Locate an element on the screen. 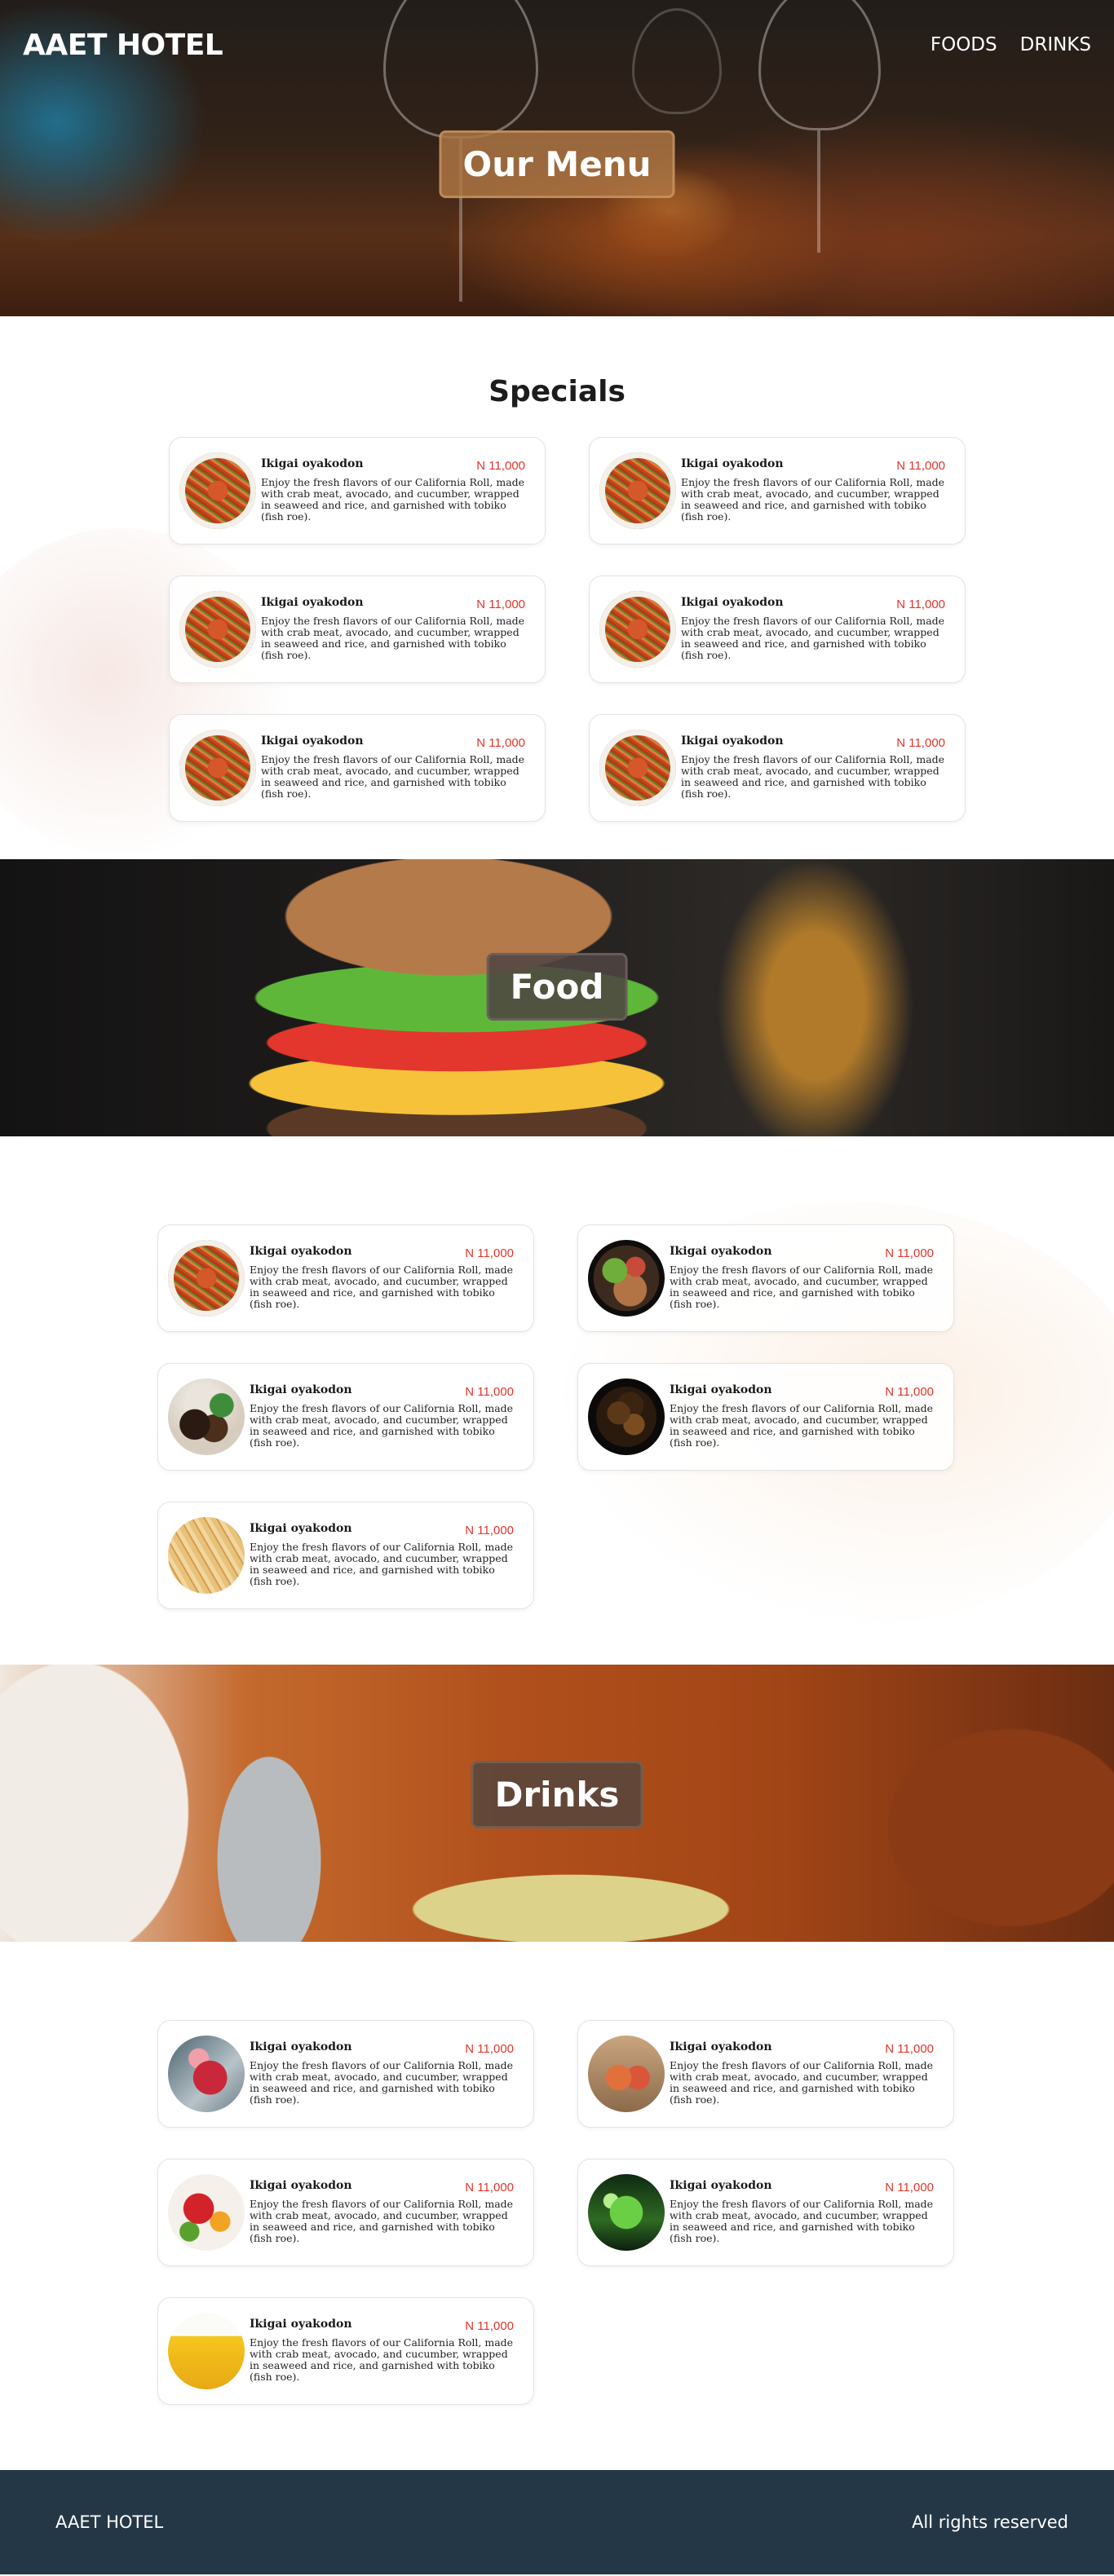 The width and height of the screenshot is (1114, 2576). pasta-dish-image is located at coordinates (207, 1555).